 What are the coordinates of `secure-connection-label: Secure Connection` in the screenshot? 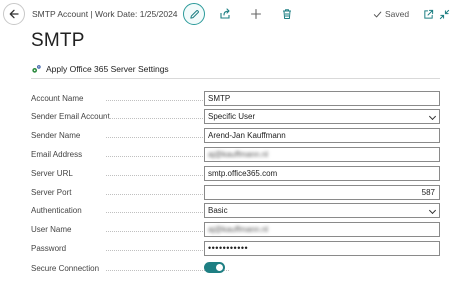 It's located at (65, 268).